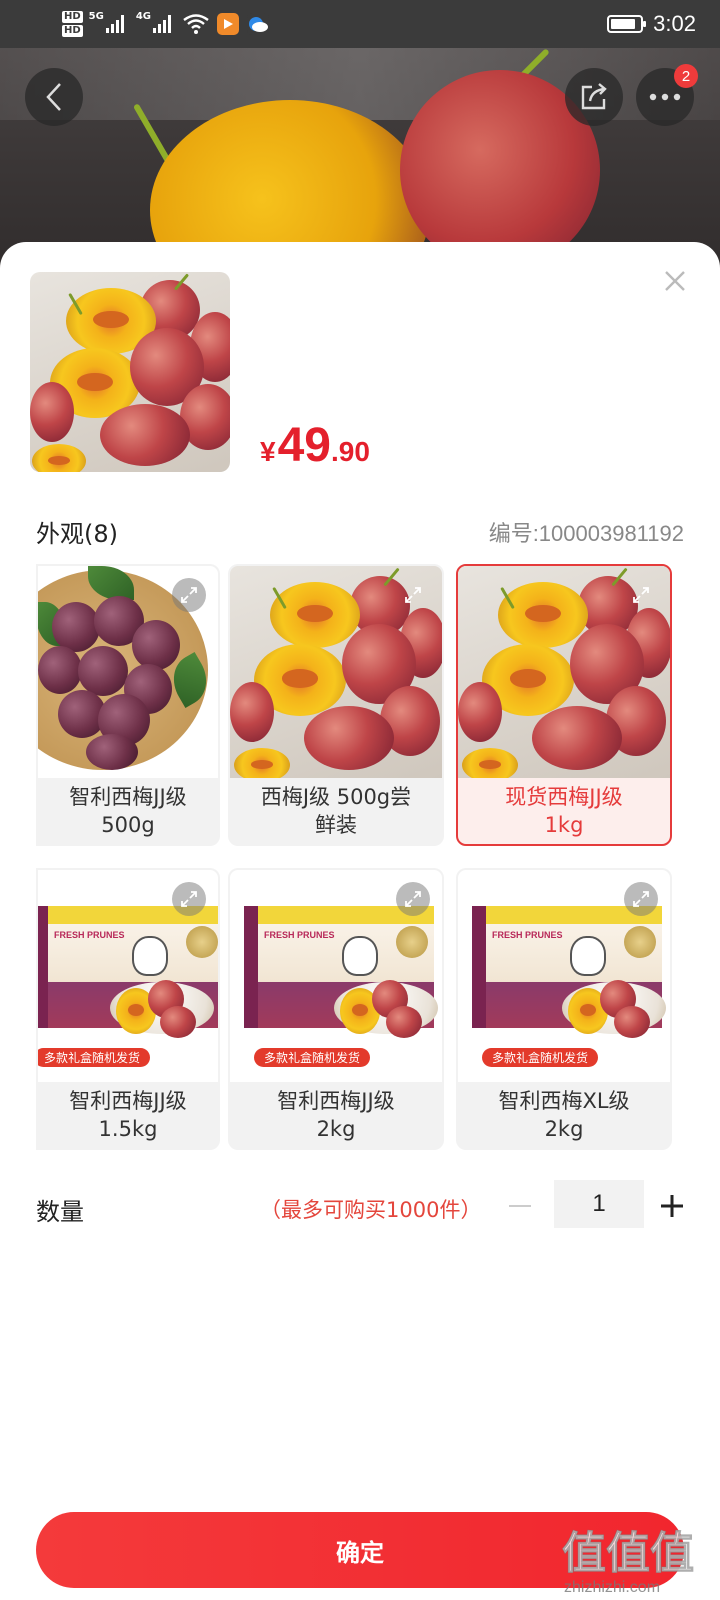 This screenshot has height=1600, width=720. I want to click on confirm-button: 确定, so click(360, 1550).